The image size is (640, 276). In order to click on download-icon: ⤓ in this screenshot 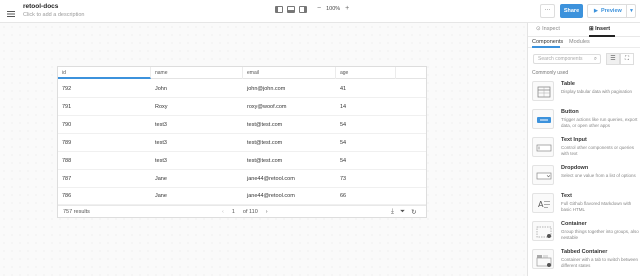, I will do `click(392, 212)`.